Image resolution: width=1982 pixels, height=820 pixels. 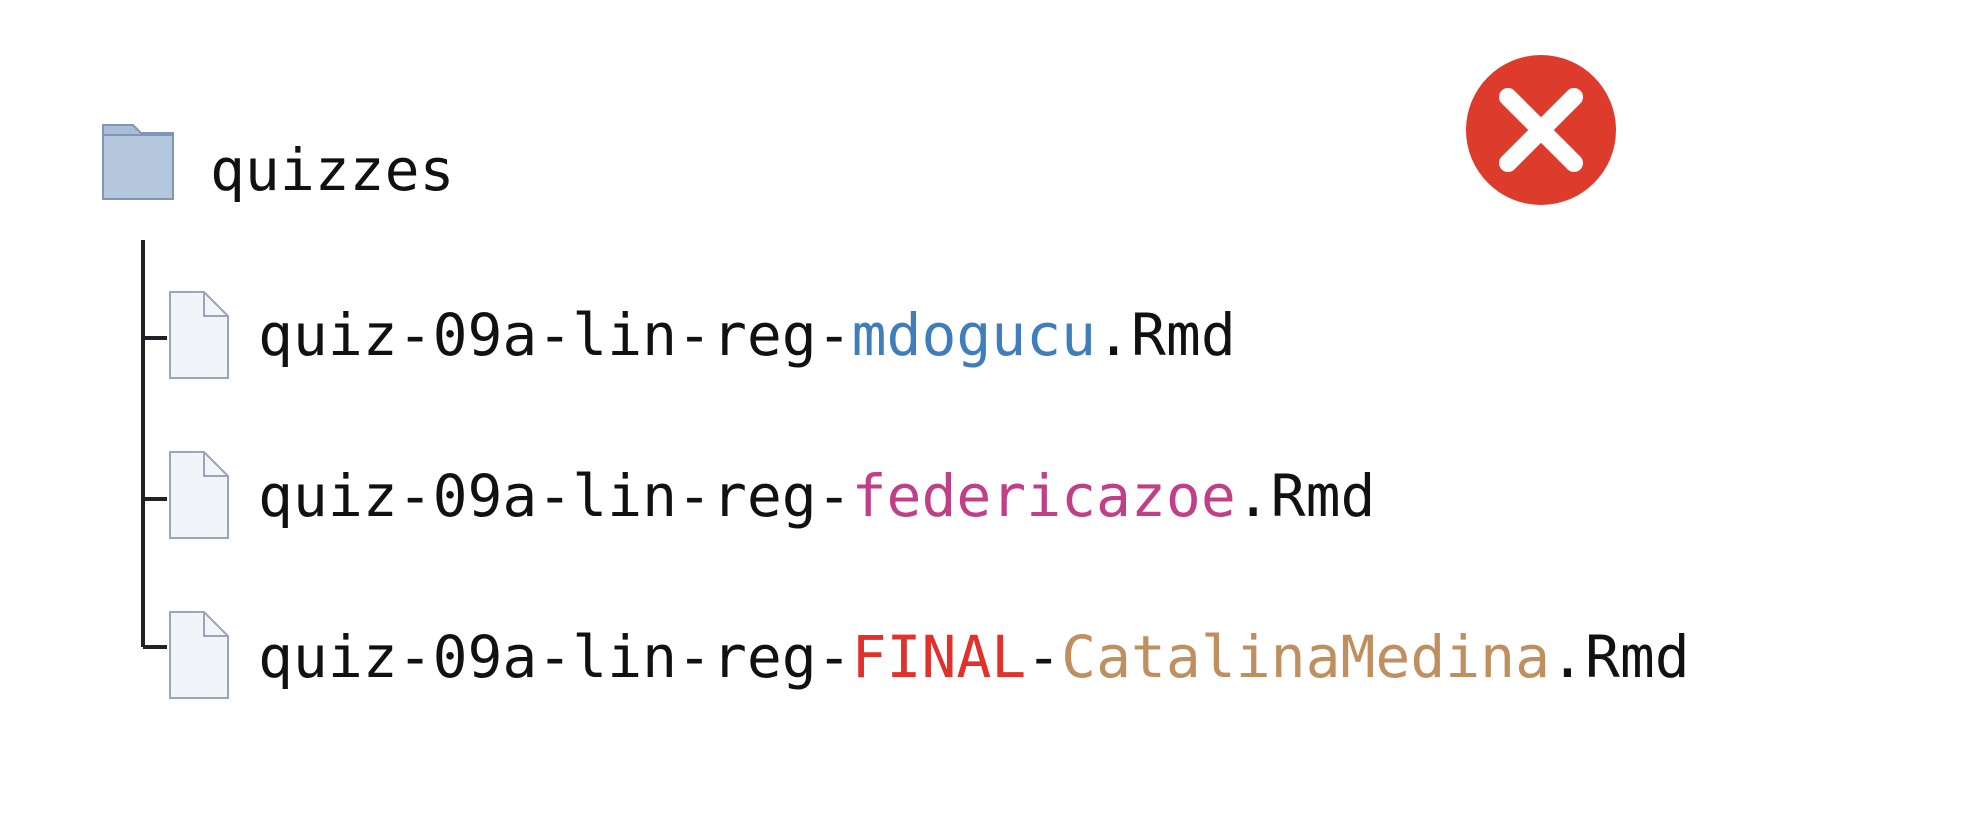 What do you see at coordinates (974, 335) in the screenshot?
I see `file-name-segment: mdogucu` at bounding box center [974, 335].